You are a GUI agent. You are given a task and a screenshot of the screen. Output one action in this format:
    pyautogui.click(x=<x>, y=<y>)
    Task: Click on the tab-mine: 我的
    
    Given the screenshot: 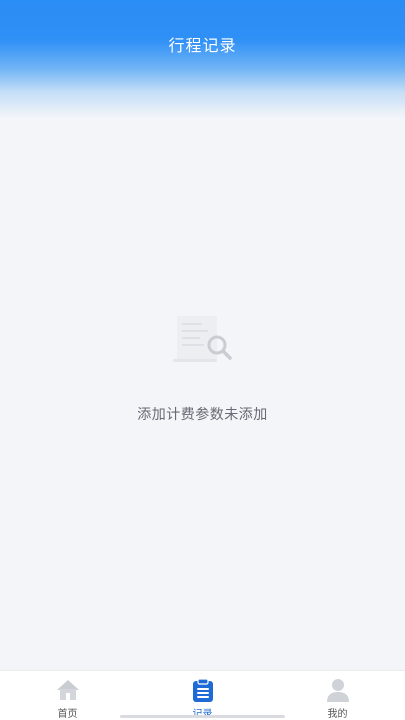 What is the action you would take?
    pyautogui.click(x=337, y=695)
    